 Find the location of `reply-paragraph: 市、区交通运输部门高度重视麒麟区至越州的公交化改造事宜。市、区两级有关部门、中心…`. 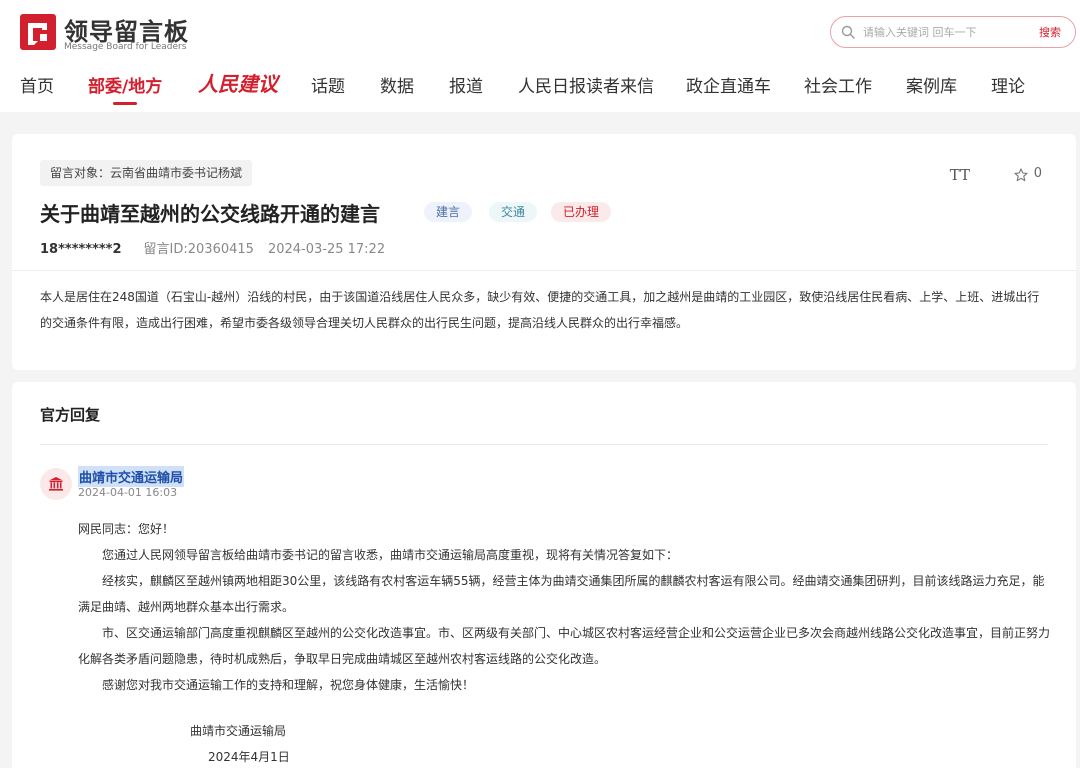

reply-paragraph: 市、区交通运输部门高度重视麒麟区至越州的公交化改造事宜。市、区两级有关部门、中心… is located at coordinates (564, 646).